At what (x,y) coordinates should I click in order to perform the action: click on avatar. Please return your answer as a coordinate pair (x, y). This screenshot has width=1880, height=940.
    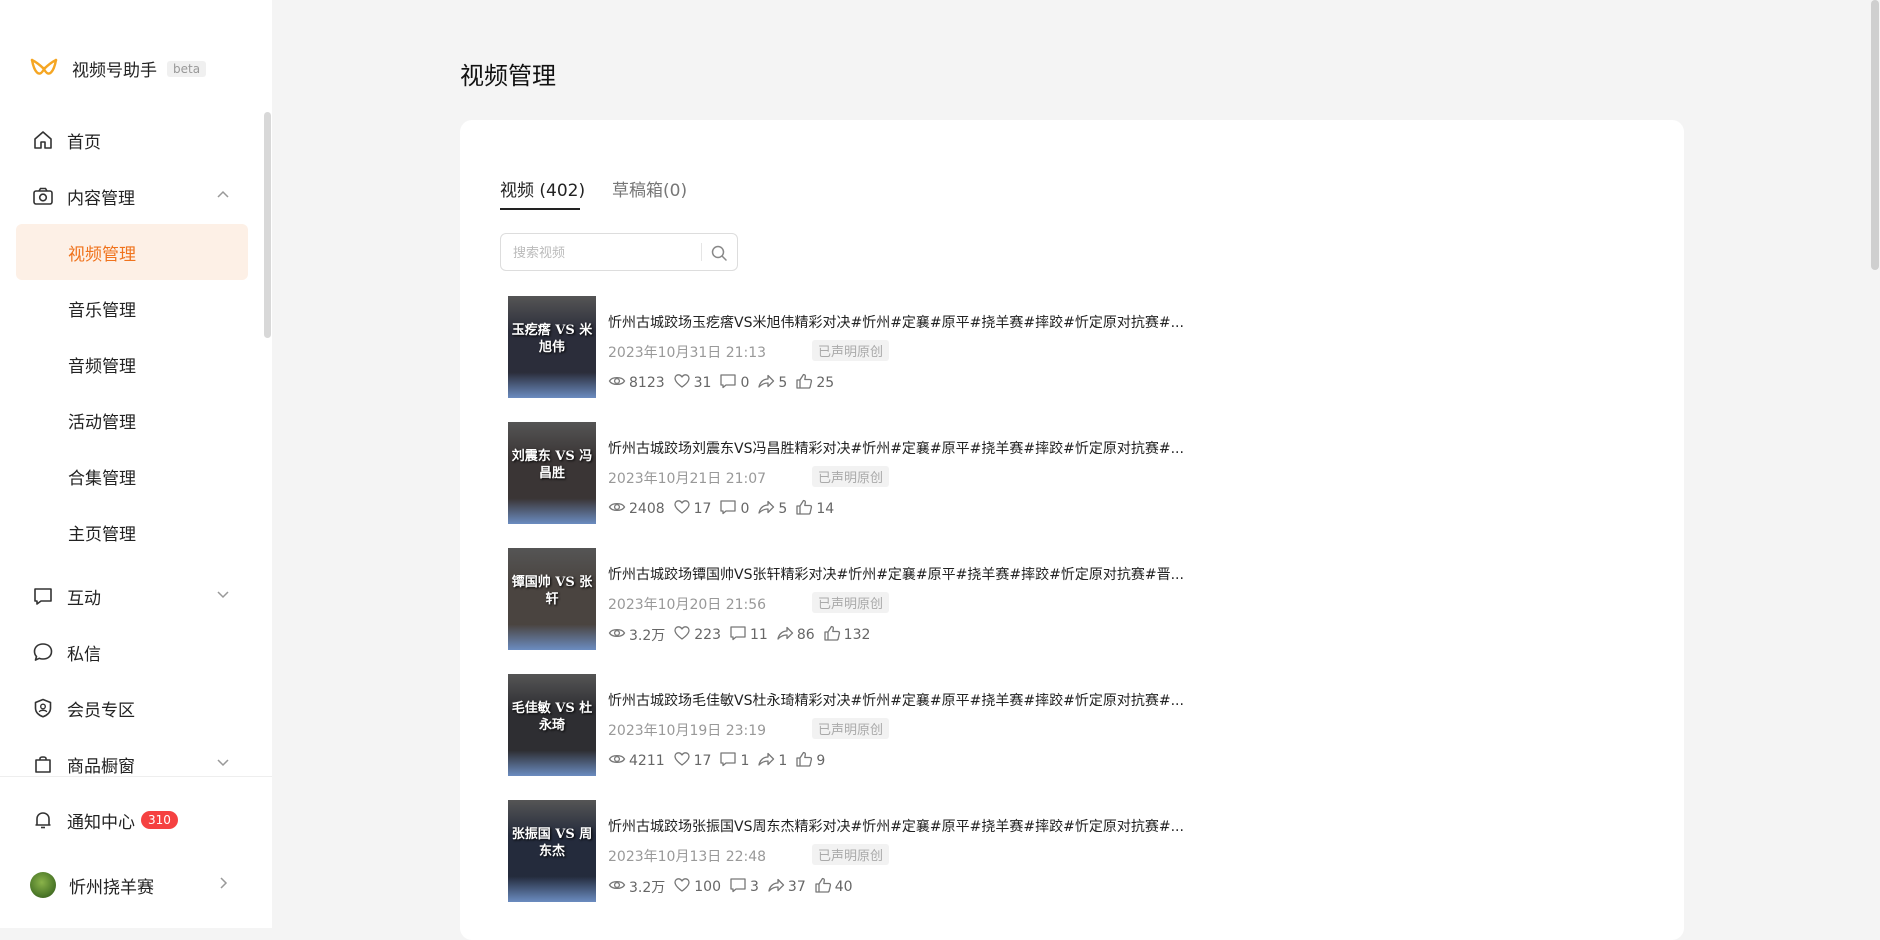
    Looking at the image, I should click on (43, 885).